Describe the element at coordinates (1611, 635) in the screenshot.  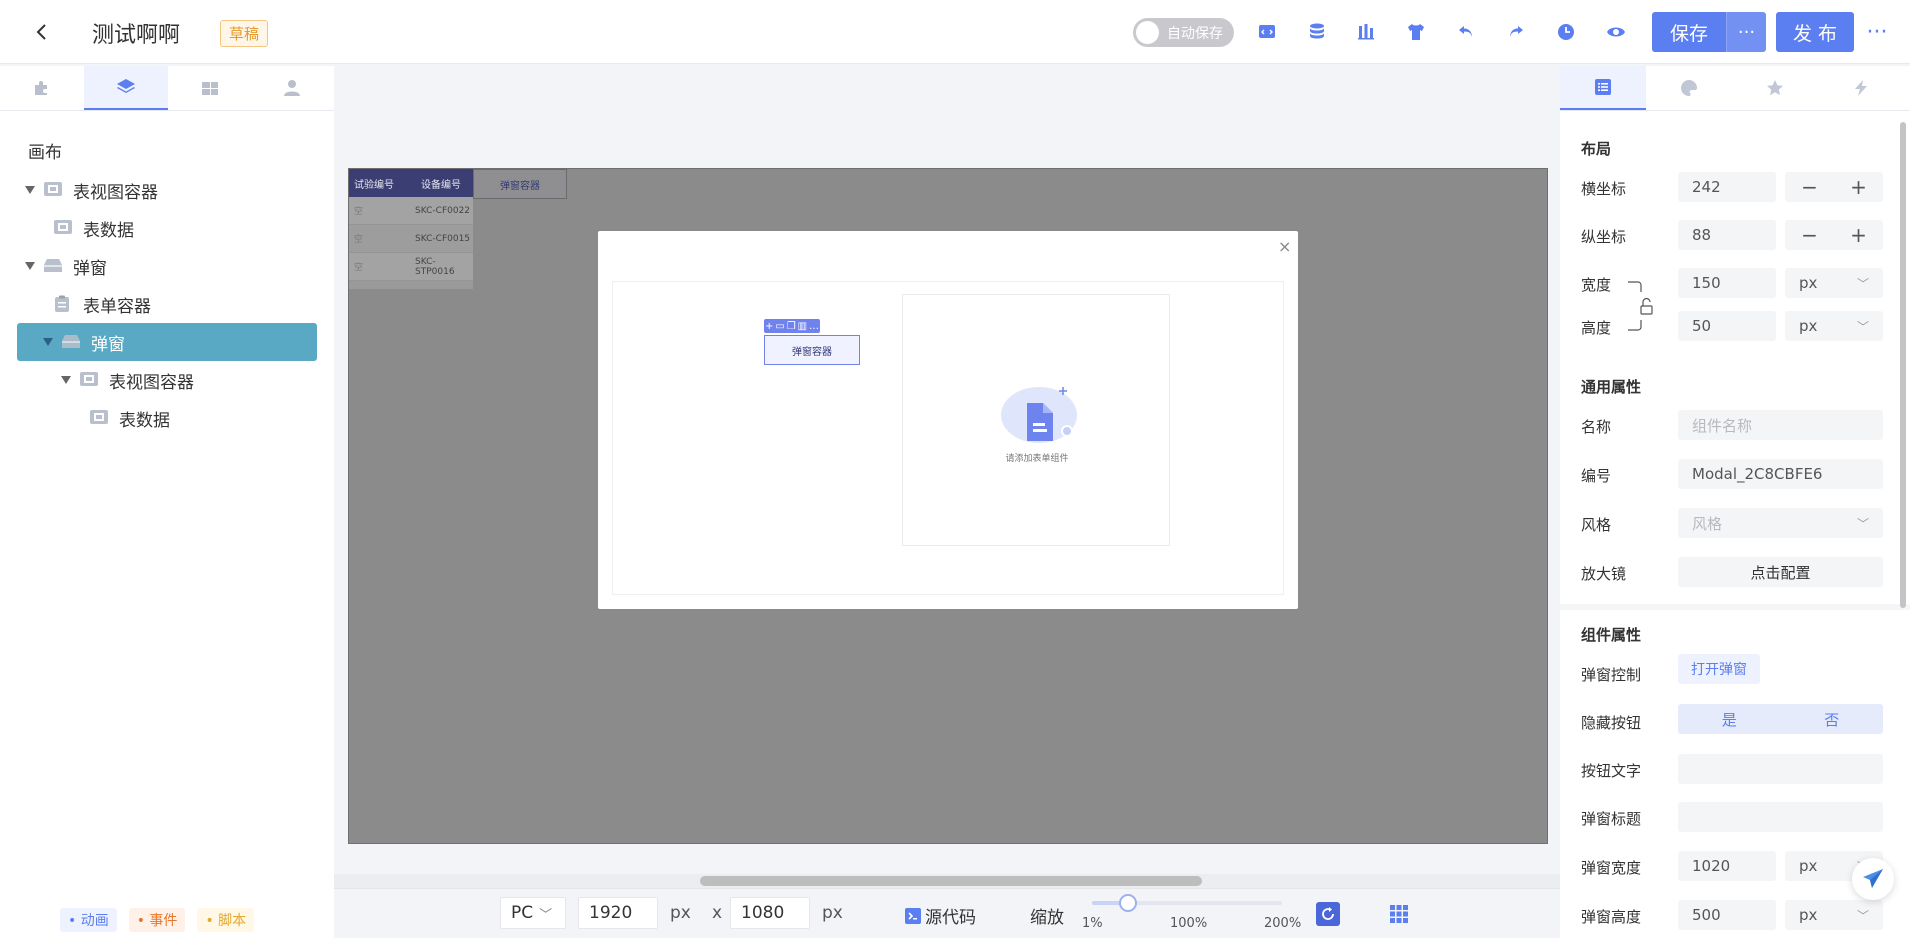
I see `section-component-title: 组件属性` at that location.